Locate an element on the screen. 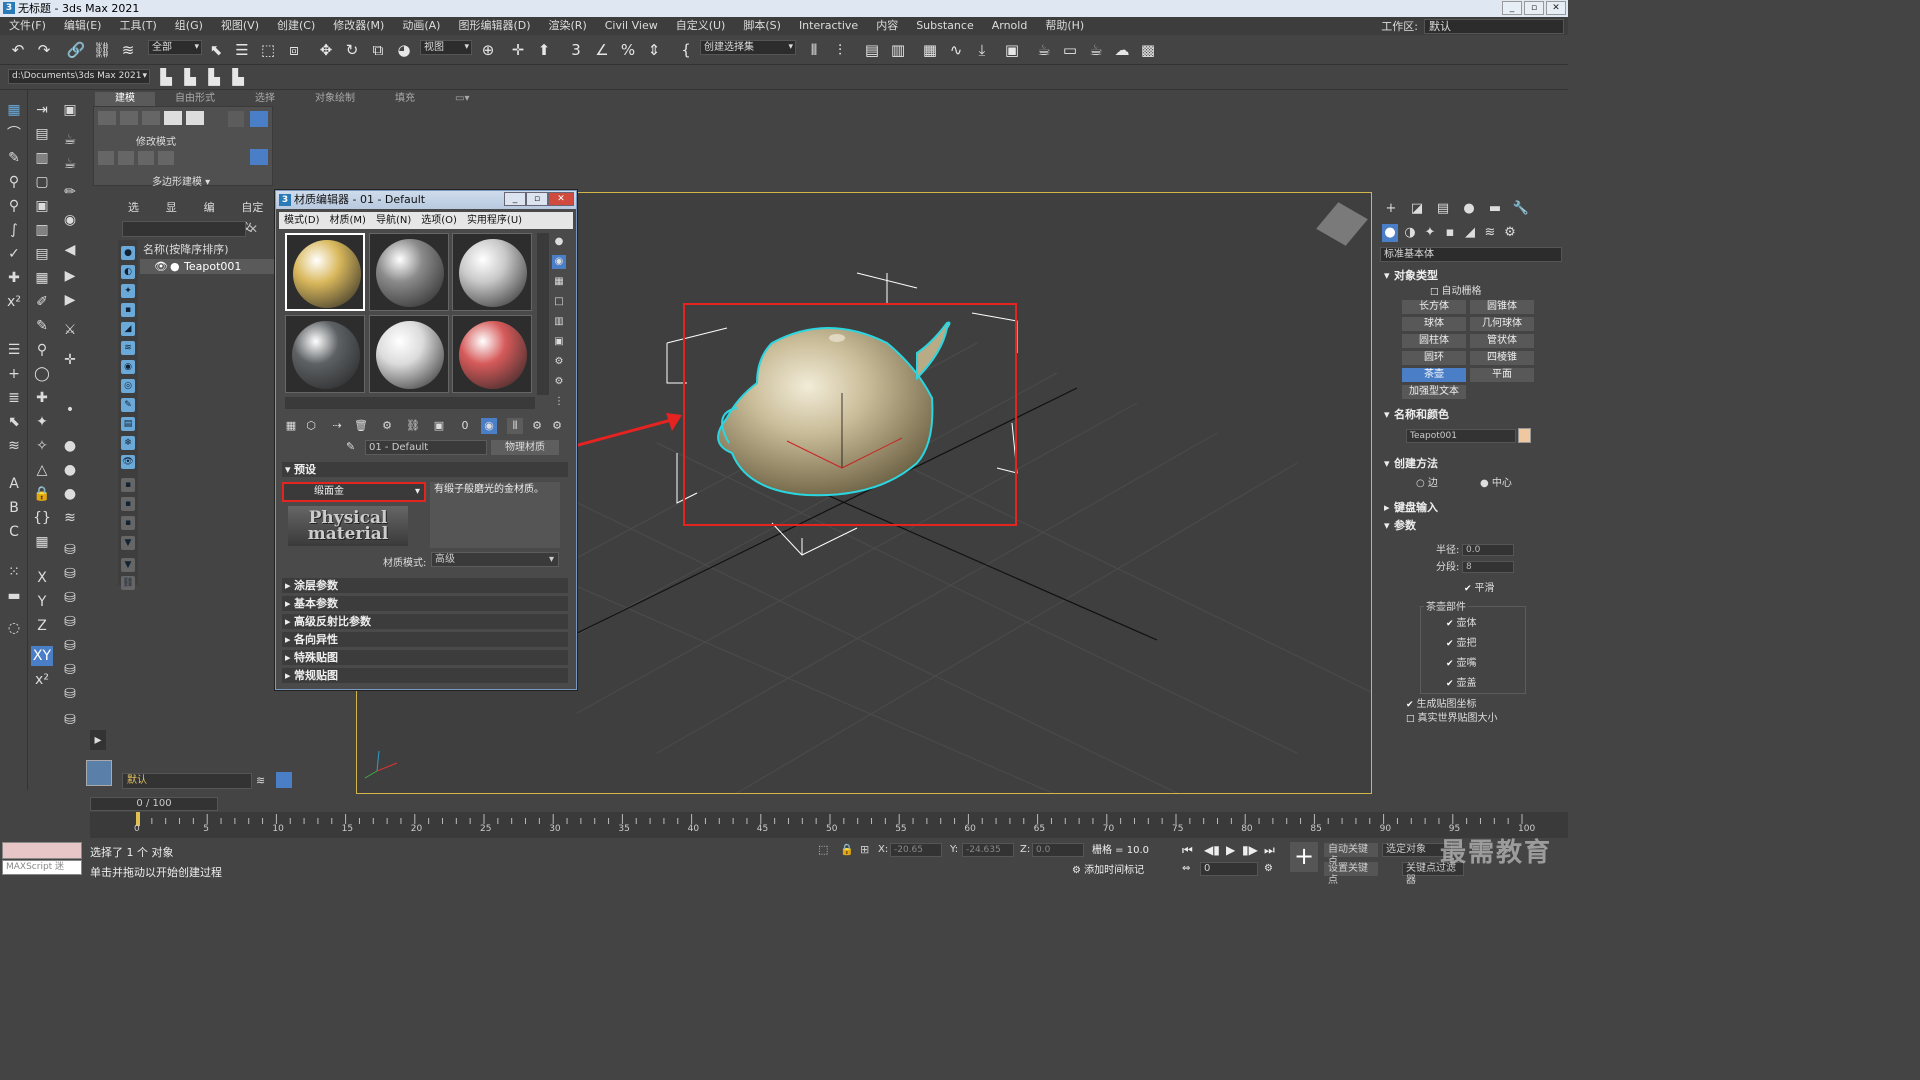  scene-explorer-toggle-icon: ▤ is located at coordinates (872, 50).